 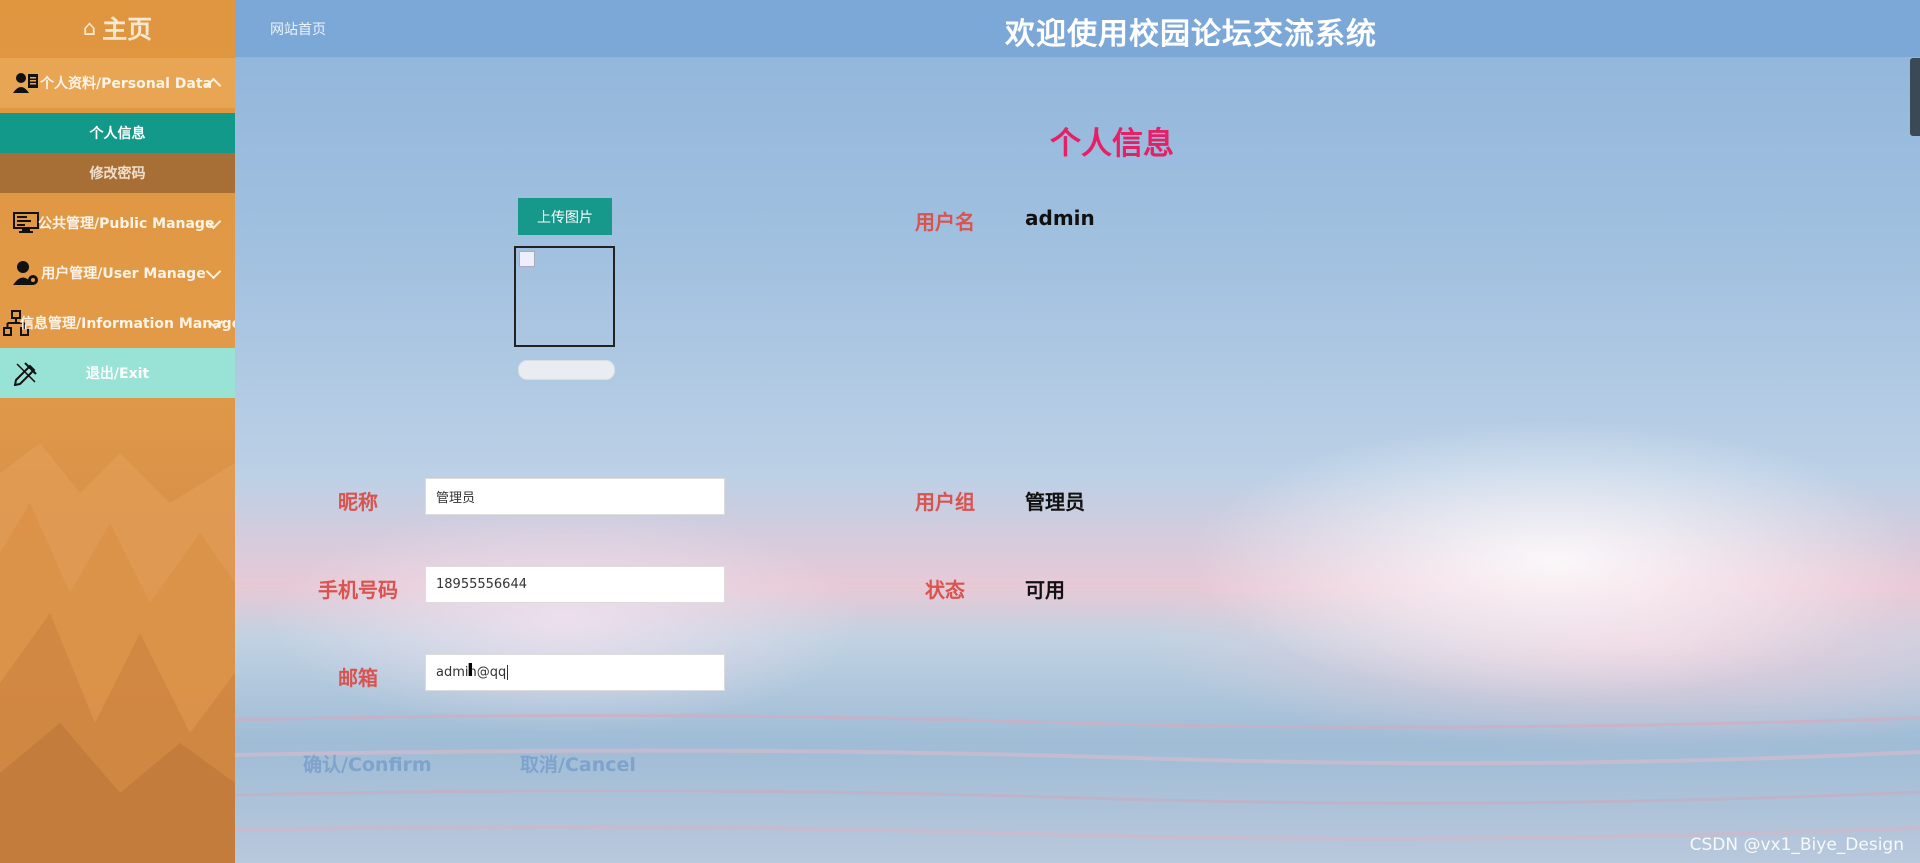 I want to click on email-label: 邮箱, so click(x=358, y=678).